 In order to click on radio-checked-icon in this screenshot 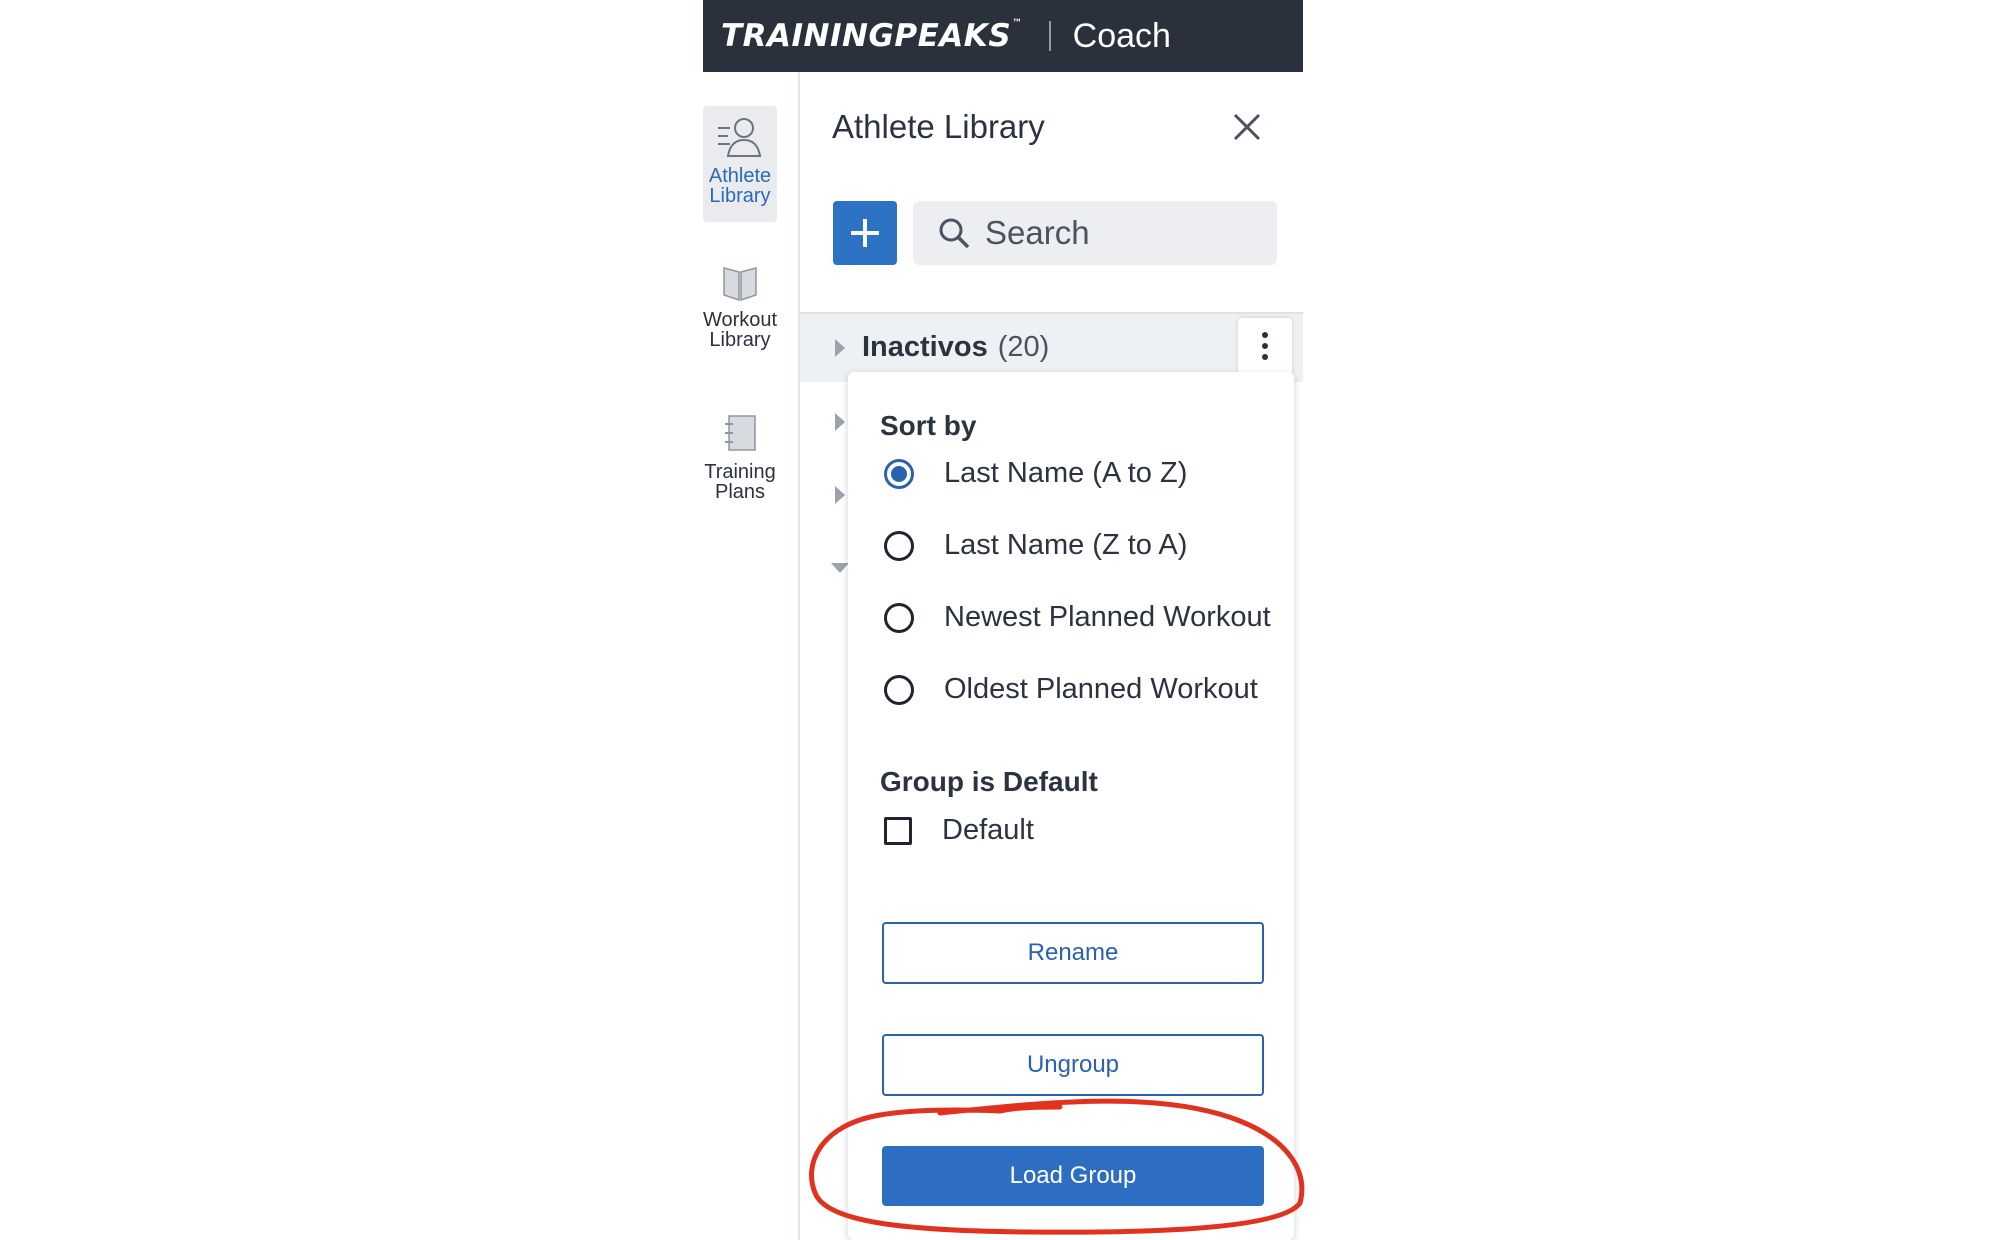, I will do `click(899, 473)`.